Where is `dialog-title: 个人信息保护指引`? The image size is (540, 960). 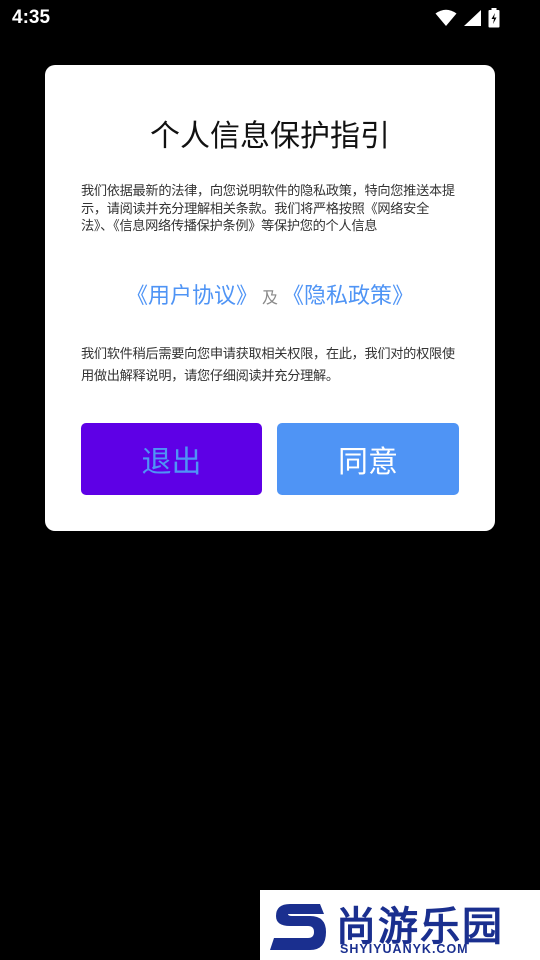 dialog-title: 个人信息保护指引 is located at coordinates (270, 136).